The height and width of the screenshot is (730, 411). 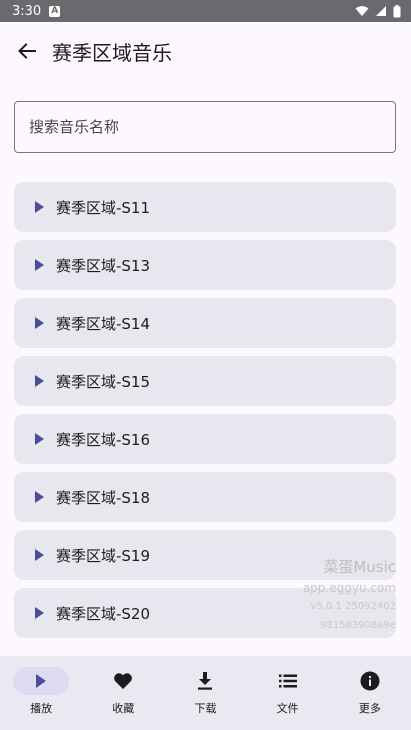 What do you see at coordinates (123, 681) in the screenshot?
I see `heart-icon` at bounding box center [123, 681].